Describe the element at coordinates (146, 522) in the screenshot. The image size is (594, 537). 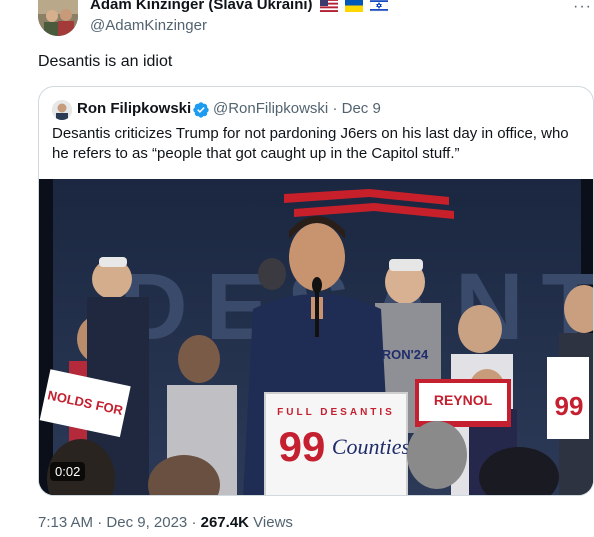
I see `tweet-date: Dec 9, 2023` at that location.